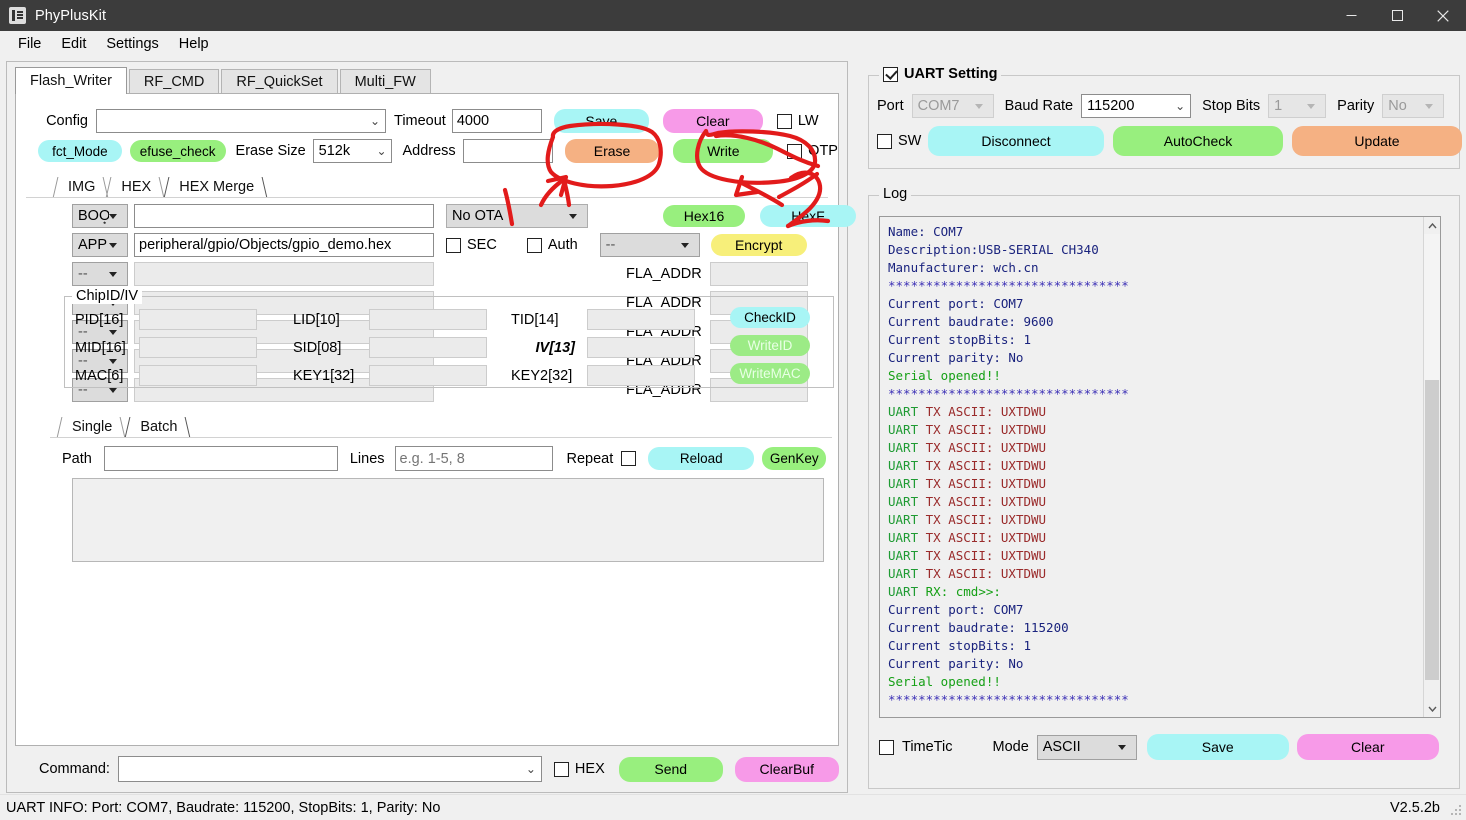  Describe the element at coordinates (808, 216) in the screenshot. I see `hexf-button: HexF` at that location.